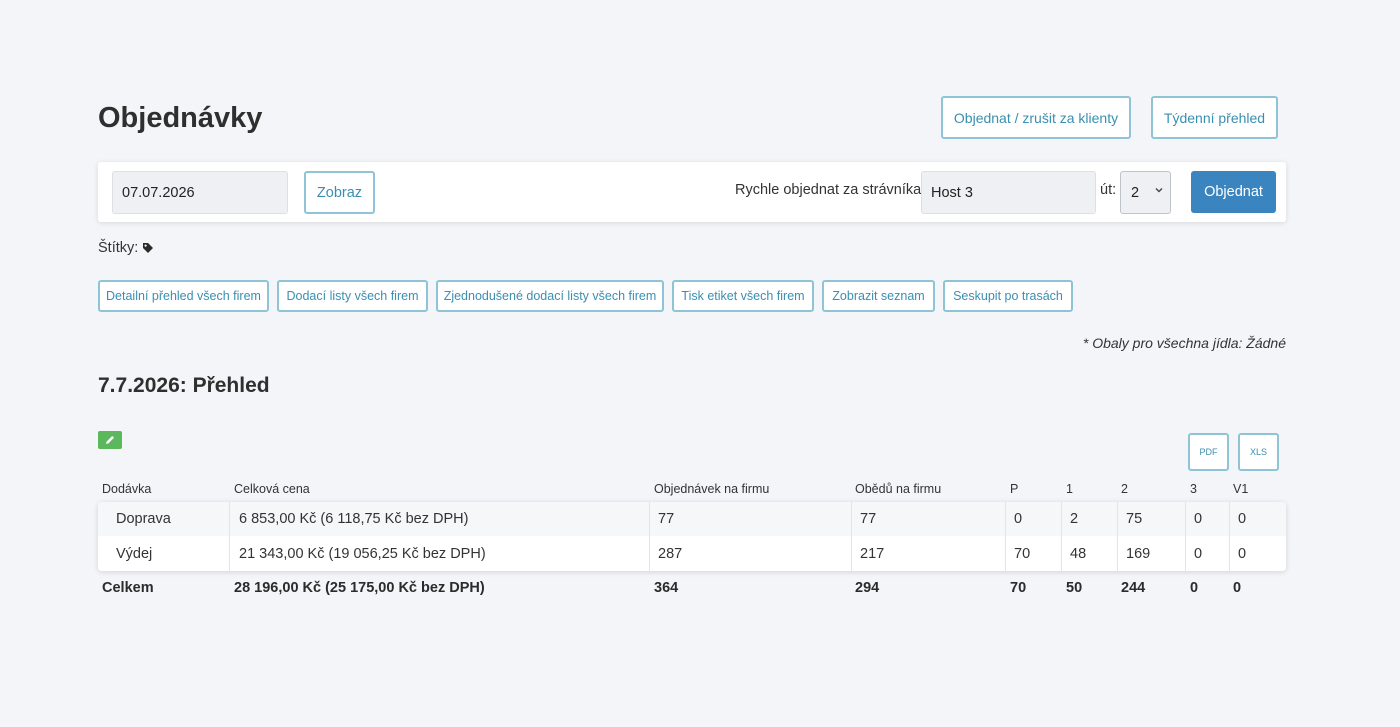 The height and width of the screenshot is (727, 1400). I want to click on pencil-icon, so click(110, 440).